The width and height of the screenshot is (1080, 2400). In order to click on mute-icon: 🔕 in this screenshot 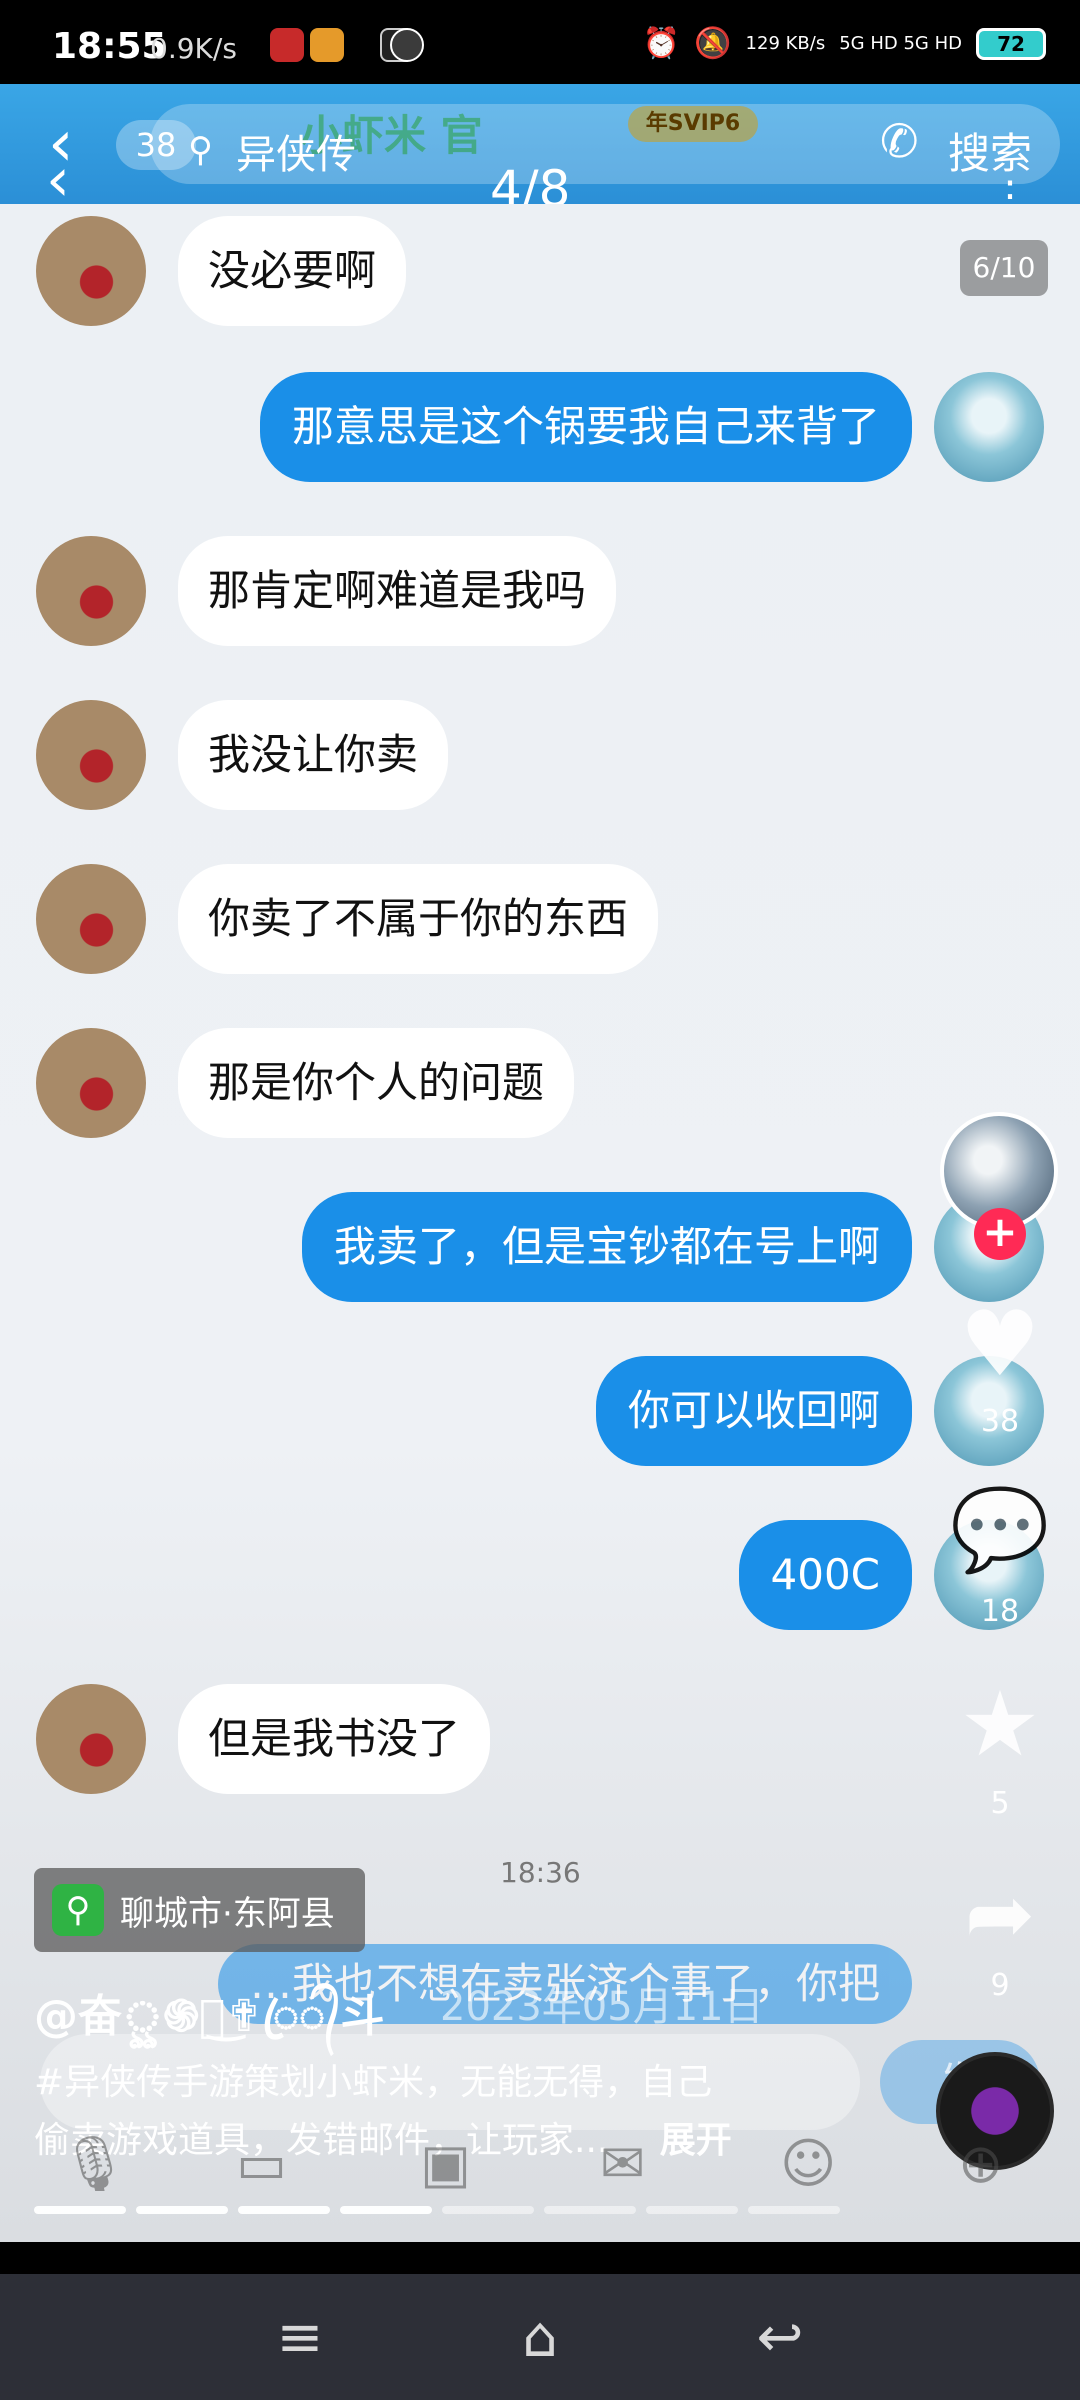, I will do `click(713, 43)`.